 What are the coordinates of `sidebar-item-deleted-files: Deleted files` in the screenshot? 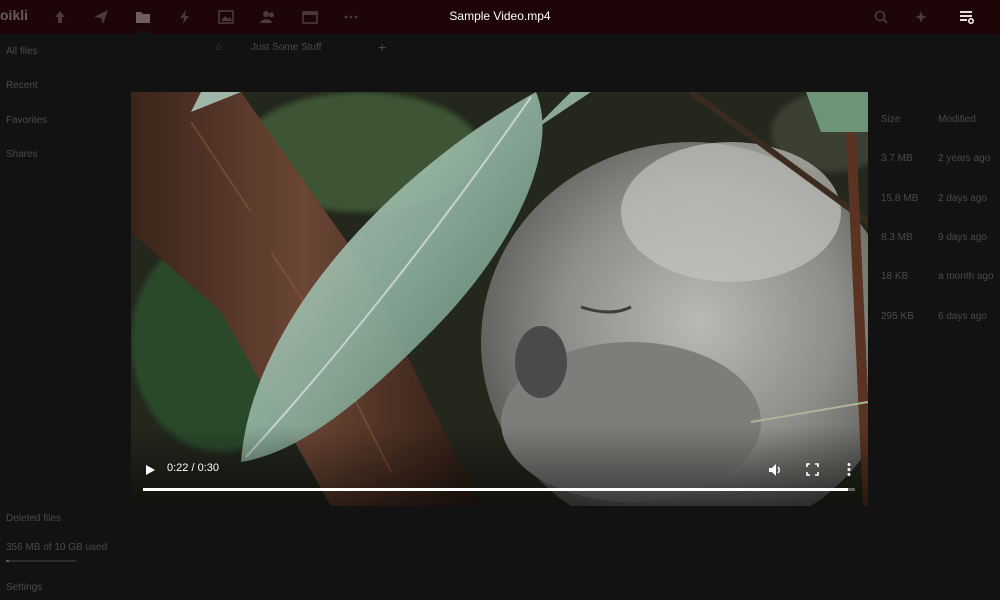 It's located at (33, 518).